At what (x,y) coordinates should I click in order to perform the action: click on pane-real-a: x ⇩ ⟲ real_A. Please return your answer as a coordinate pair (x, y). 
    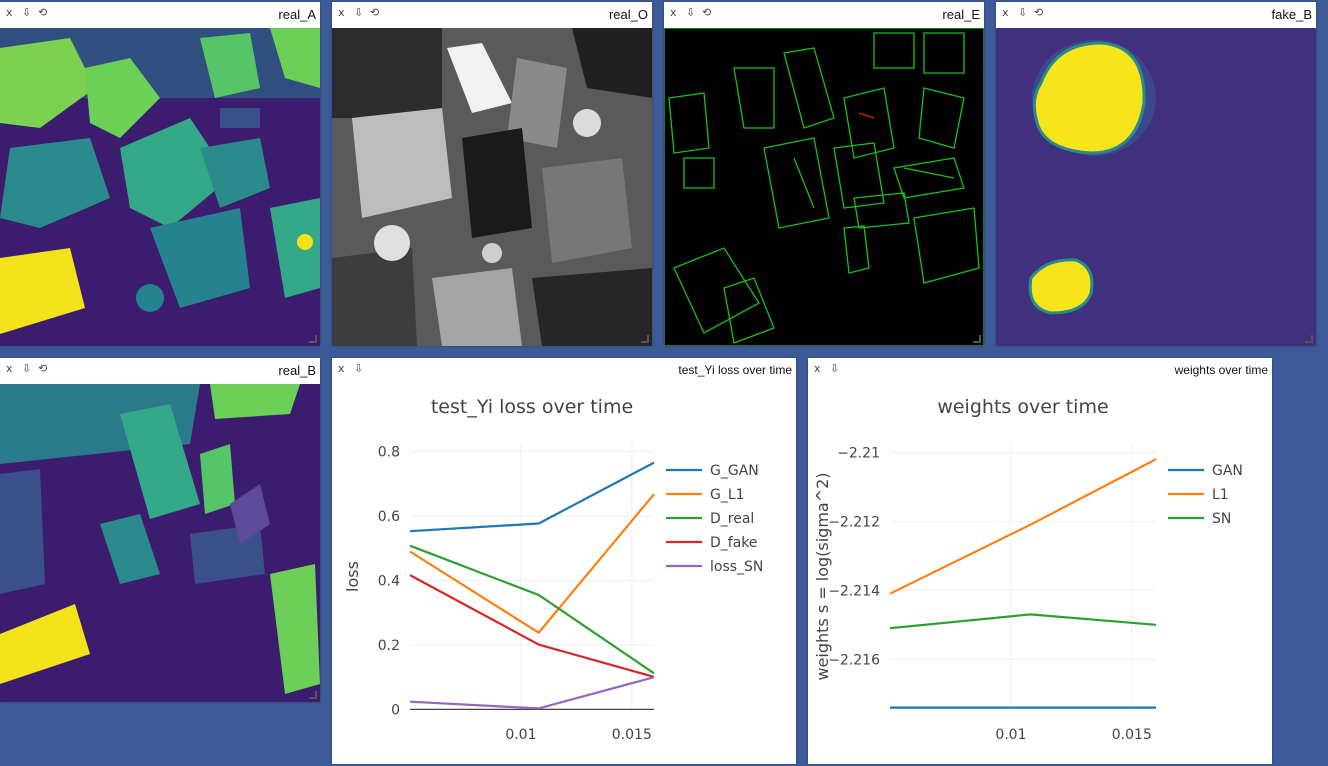
    Looking at the image, I should click on (160, 174).